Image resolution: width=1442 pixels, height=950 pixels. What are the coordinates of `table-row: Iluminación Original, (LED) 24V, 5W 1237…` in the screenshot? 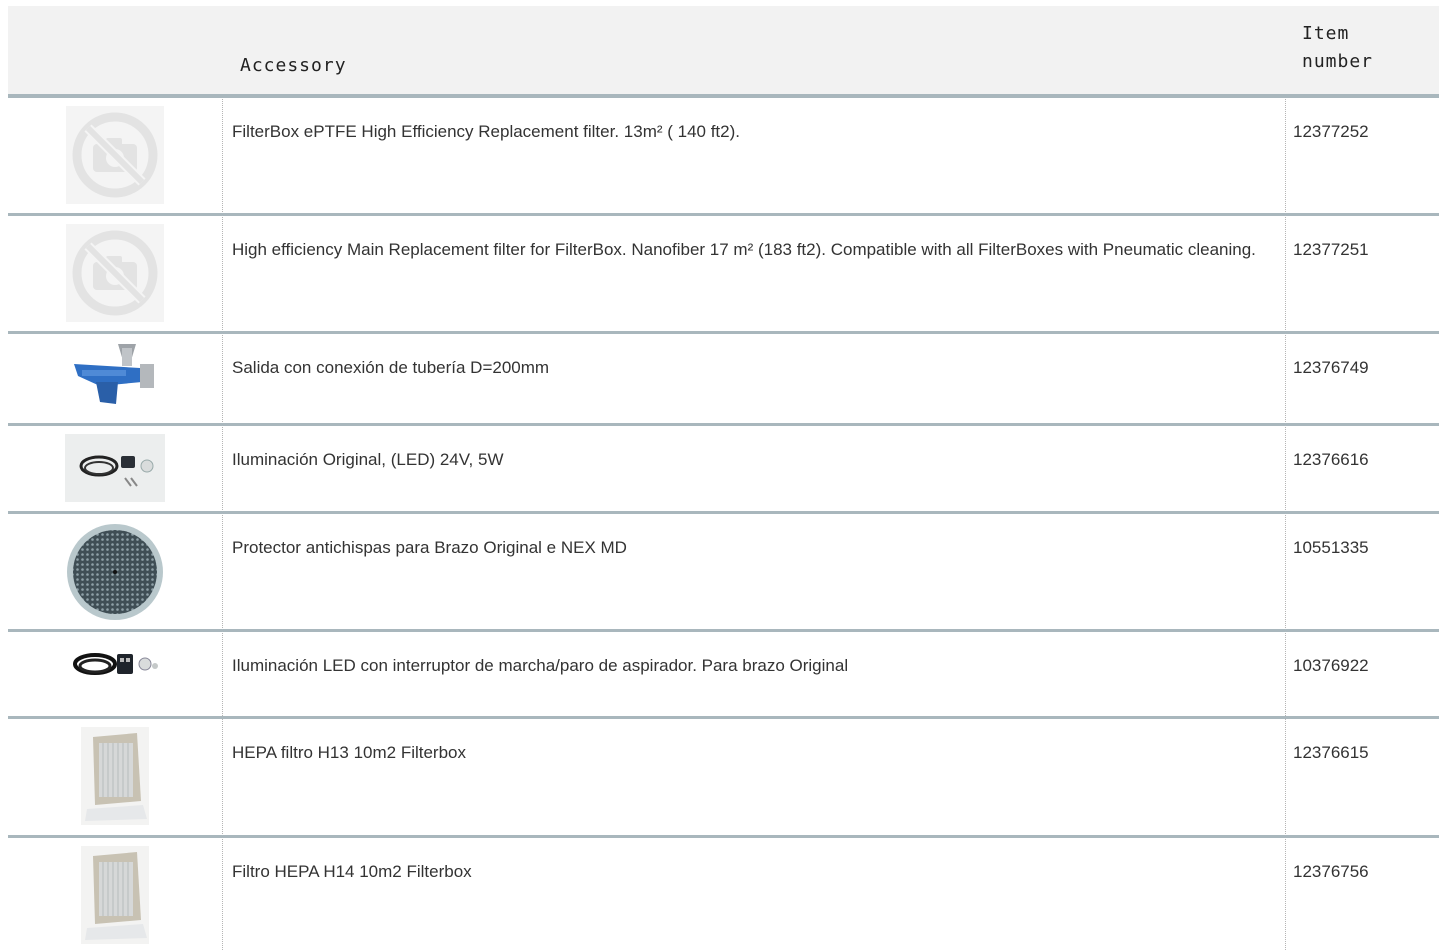 It's located at (723, 470).